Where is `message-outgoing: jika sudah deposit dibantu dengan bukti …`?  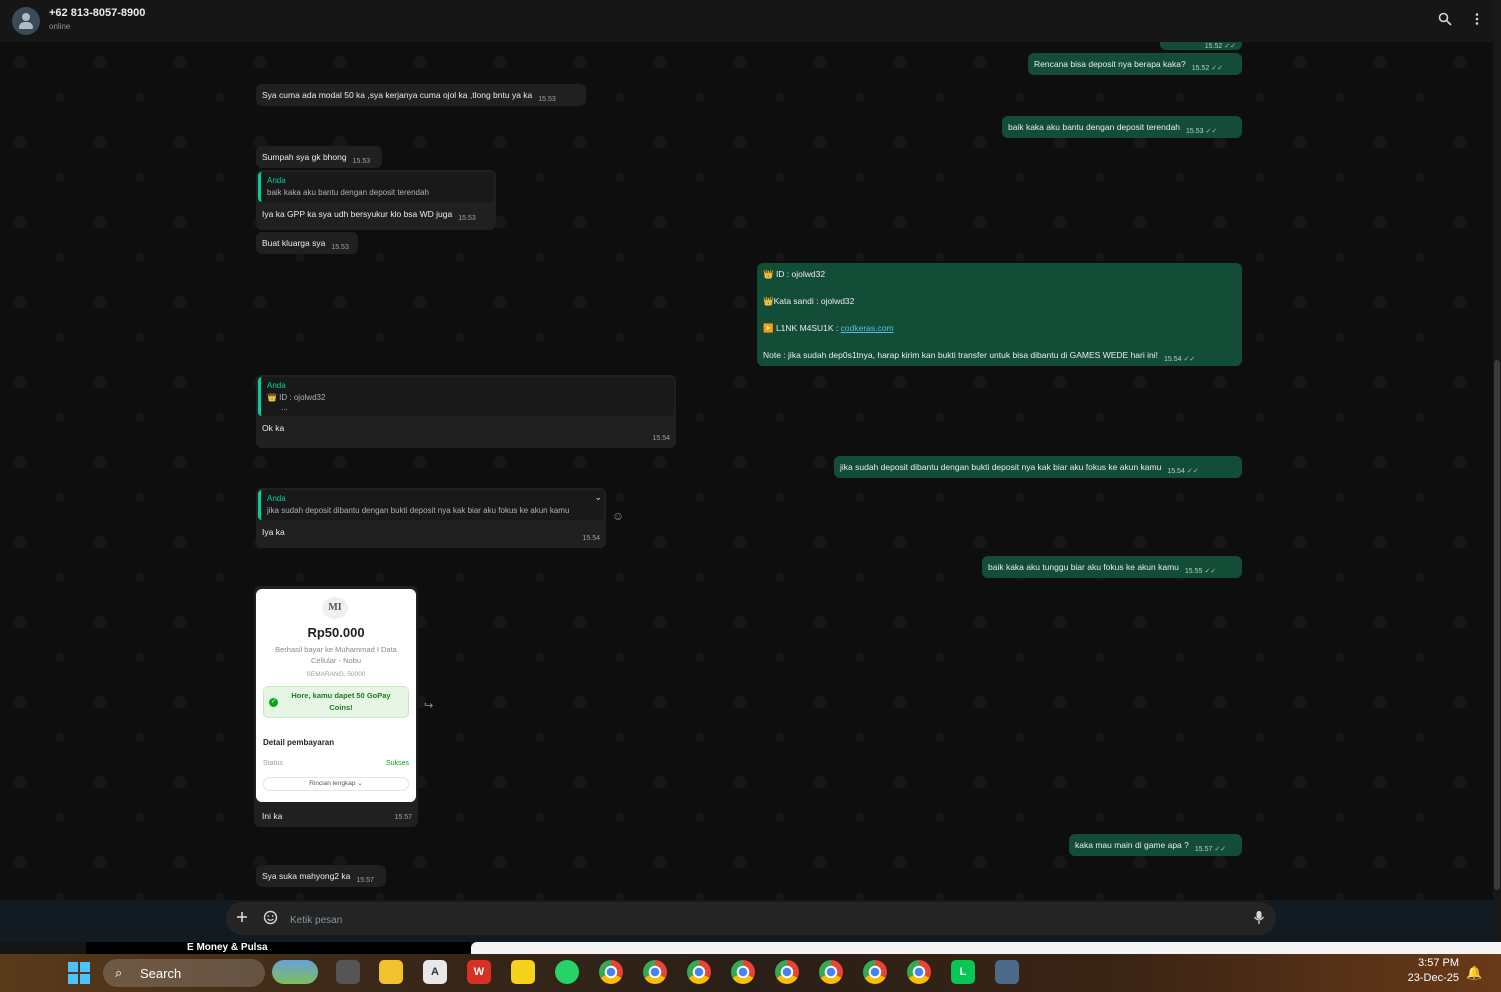
message-outgoing: jika sudah deposit dibantu dengan bukti … is located at coordinates (1038, 467).